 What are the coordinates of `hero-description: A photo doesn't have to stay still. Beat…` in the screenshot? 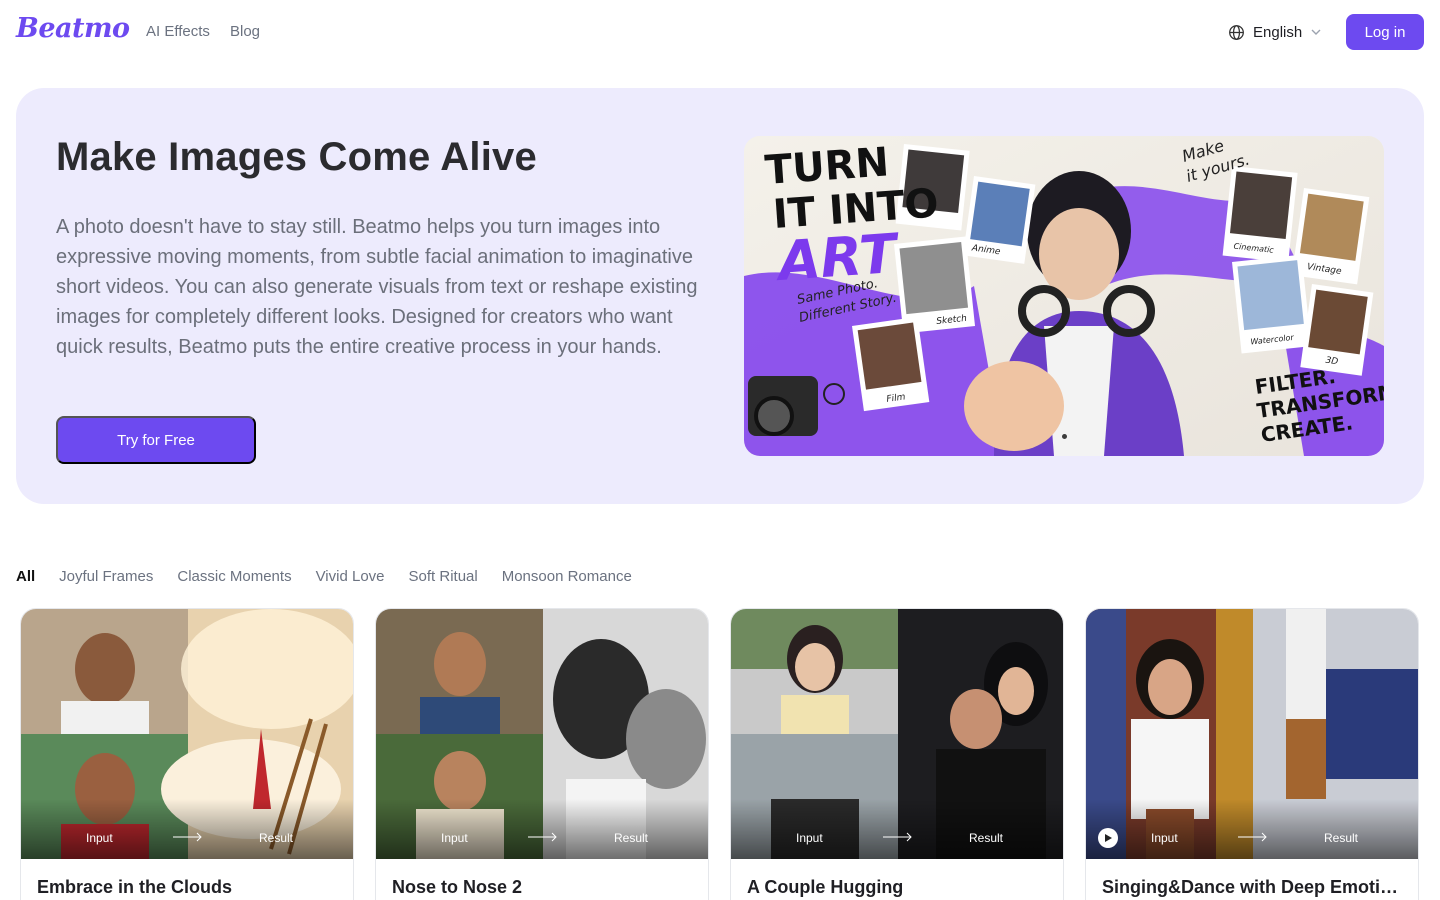 It's located at (377, 287).